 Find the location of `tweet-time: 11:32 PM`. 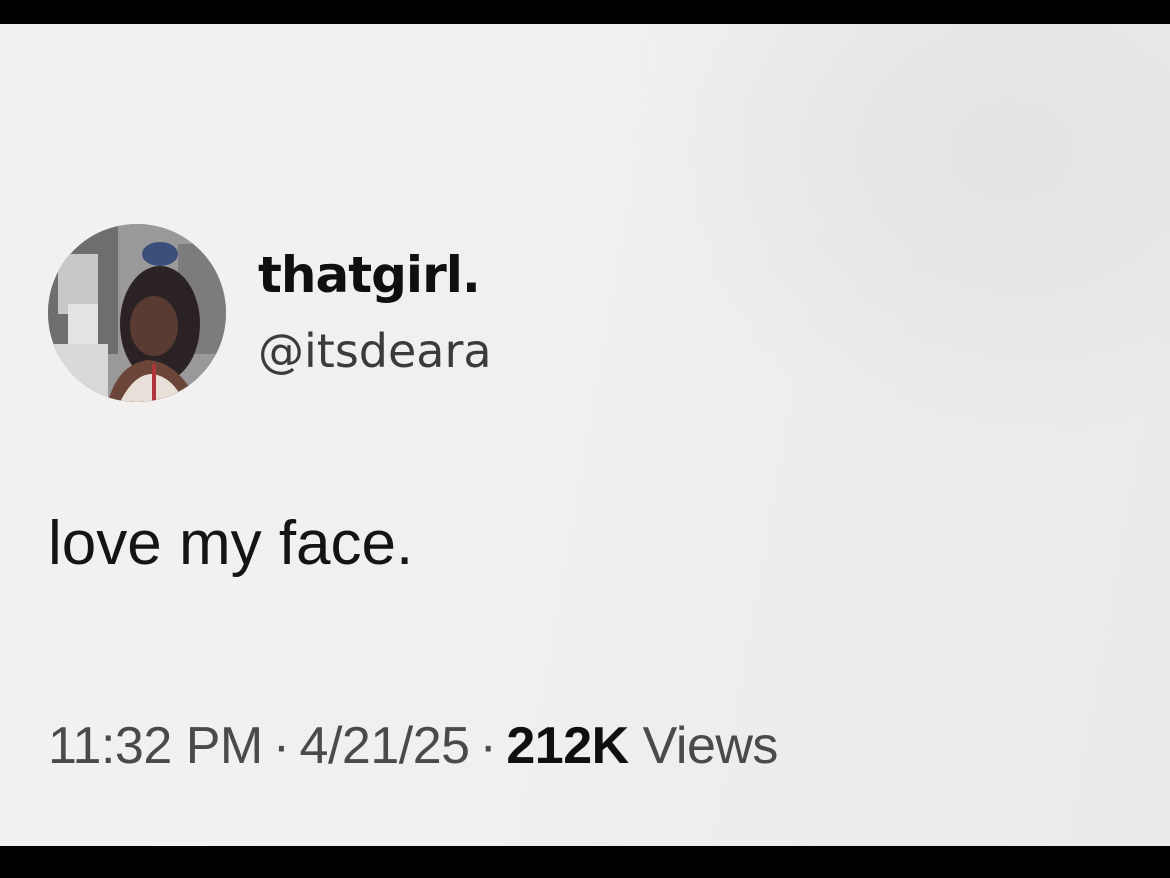

tweet-time: 11:32 PM is located at coordinates (155, 746).